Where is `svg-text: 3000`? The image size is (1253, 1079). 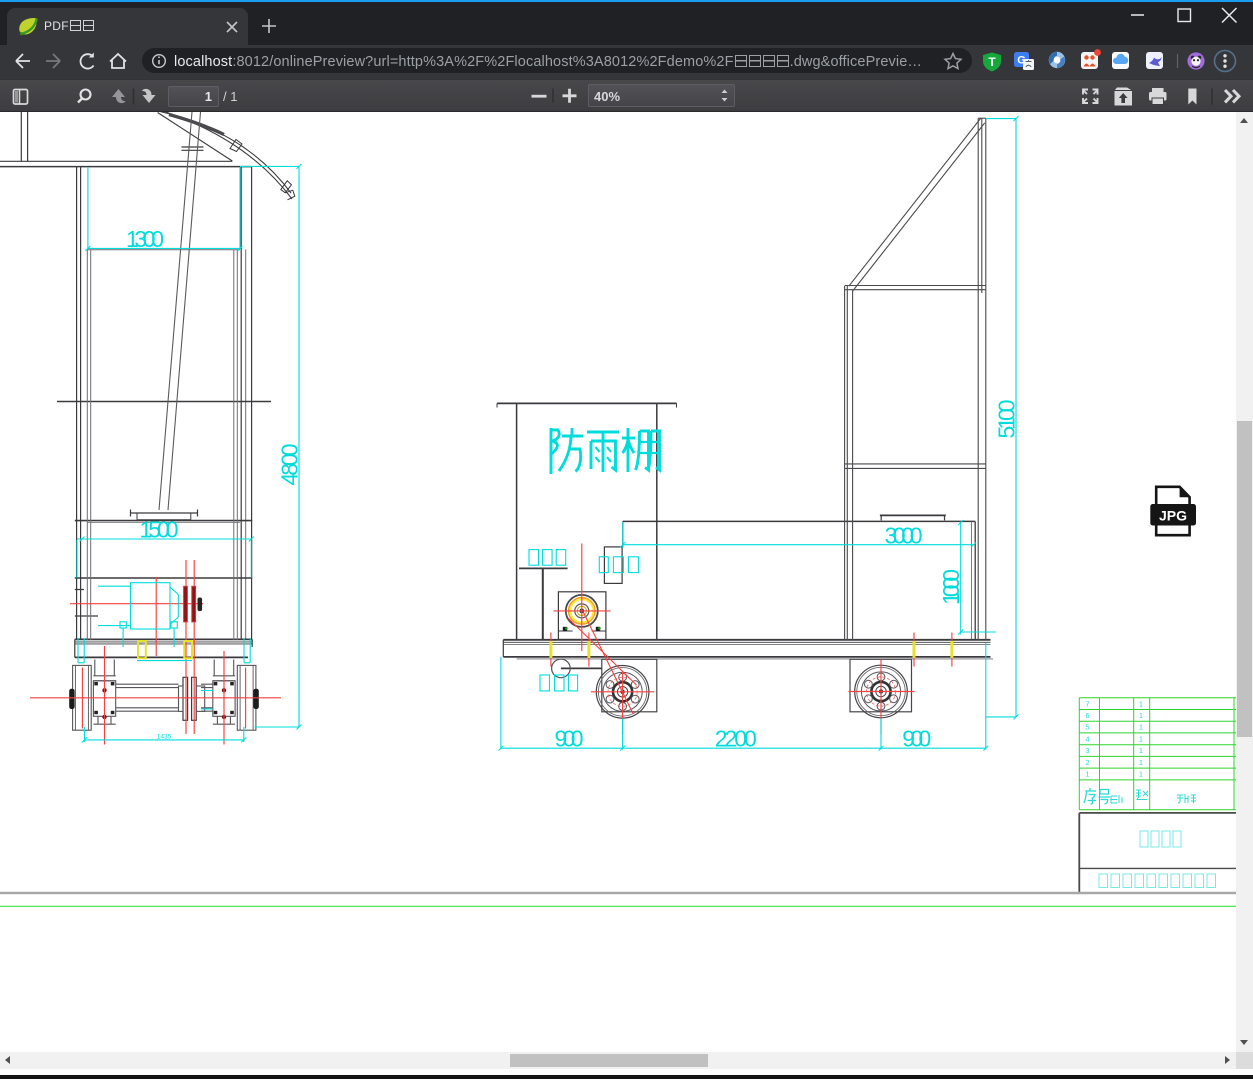
svg-text: 3000 is located at coordinates (904, 535).